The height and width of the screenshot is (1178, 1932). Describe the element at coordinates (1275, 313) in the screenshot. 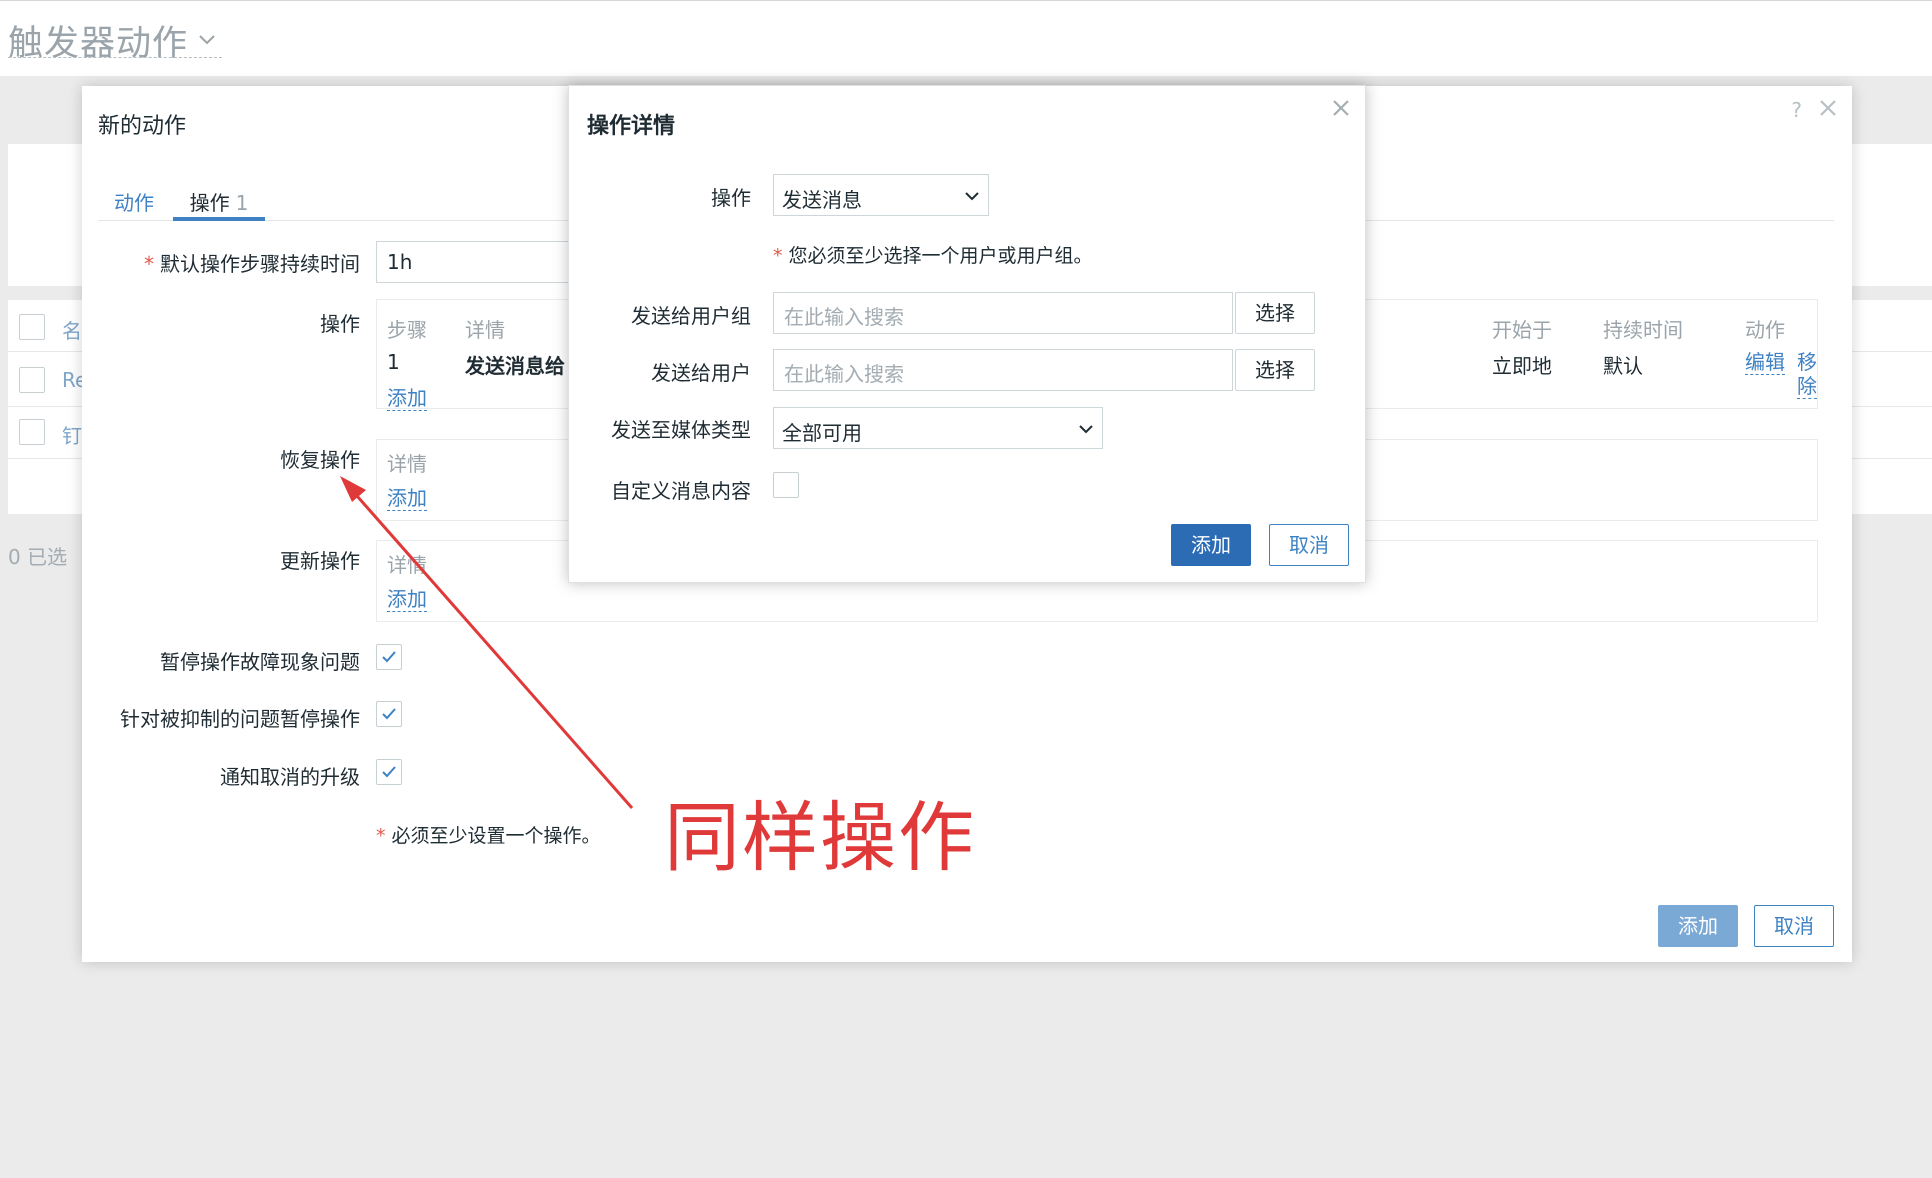

I see `select-groups-button: 选择` at that location.